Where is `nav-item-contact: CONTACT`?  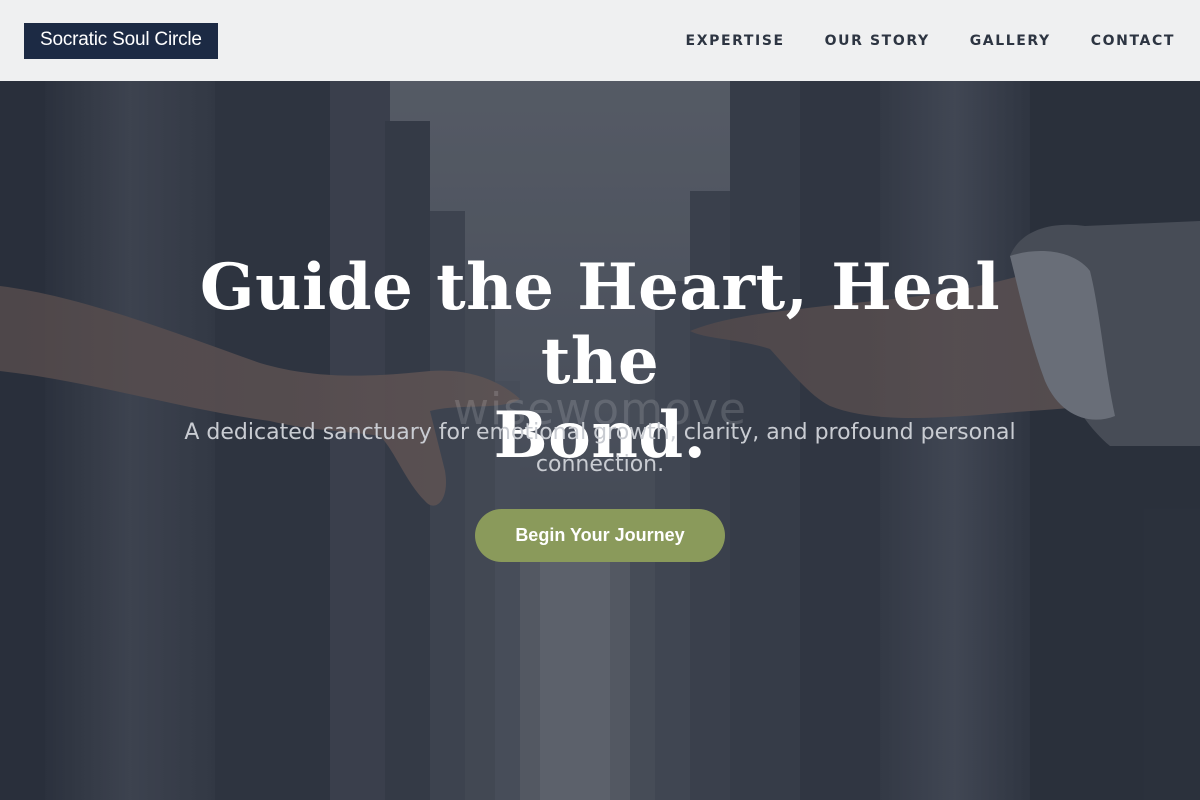 nav-item-contact: CONTACT is located at coordinates (1133, 41).